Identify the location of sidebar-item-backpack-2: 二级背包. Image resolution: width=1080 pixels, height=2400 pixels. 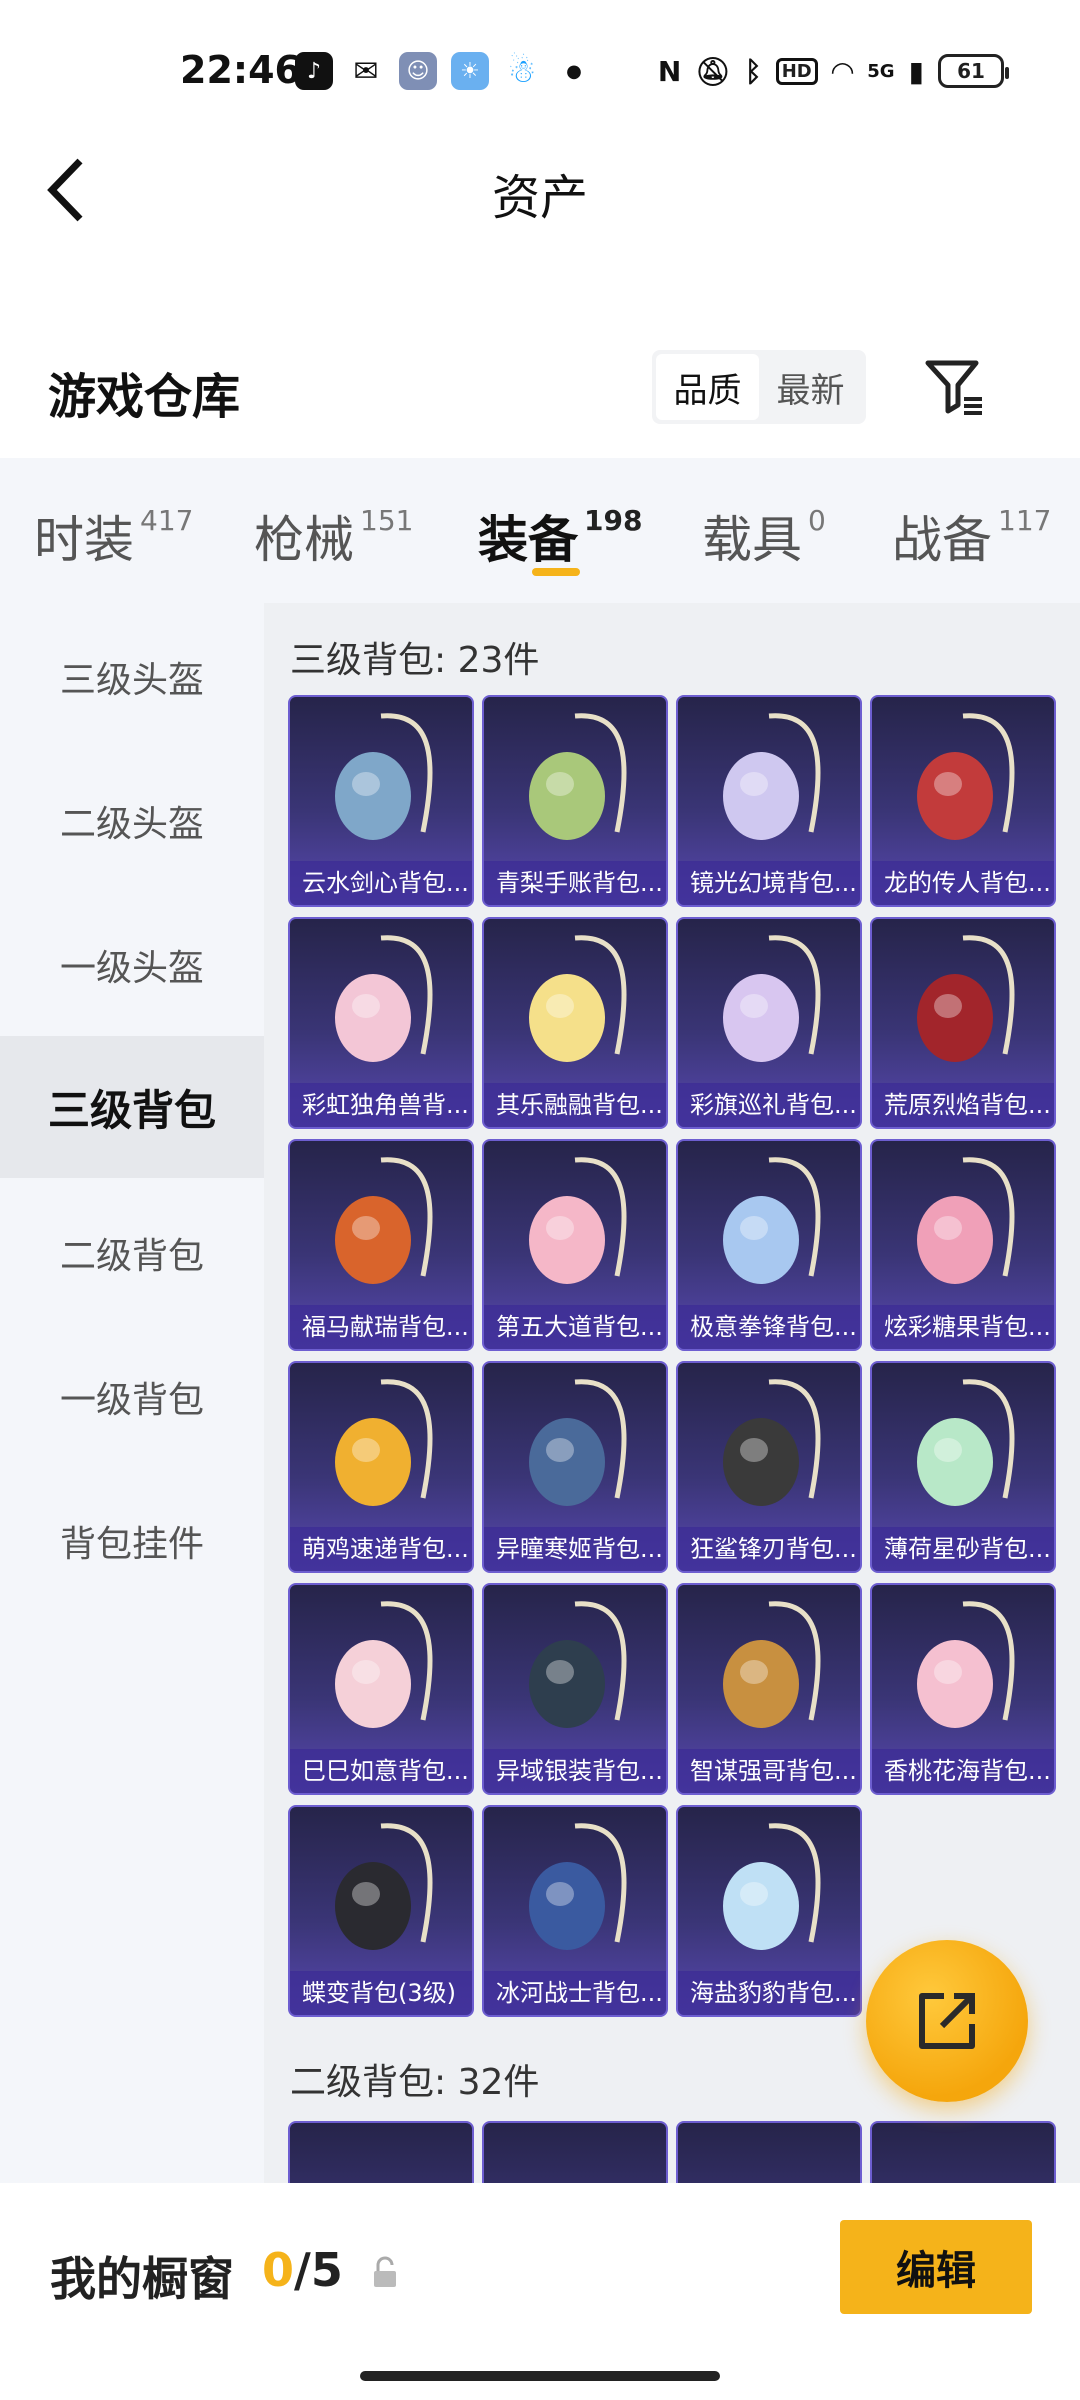
(132, 1253).